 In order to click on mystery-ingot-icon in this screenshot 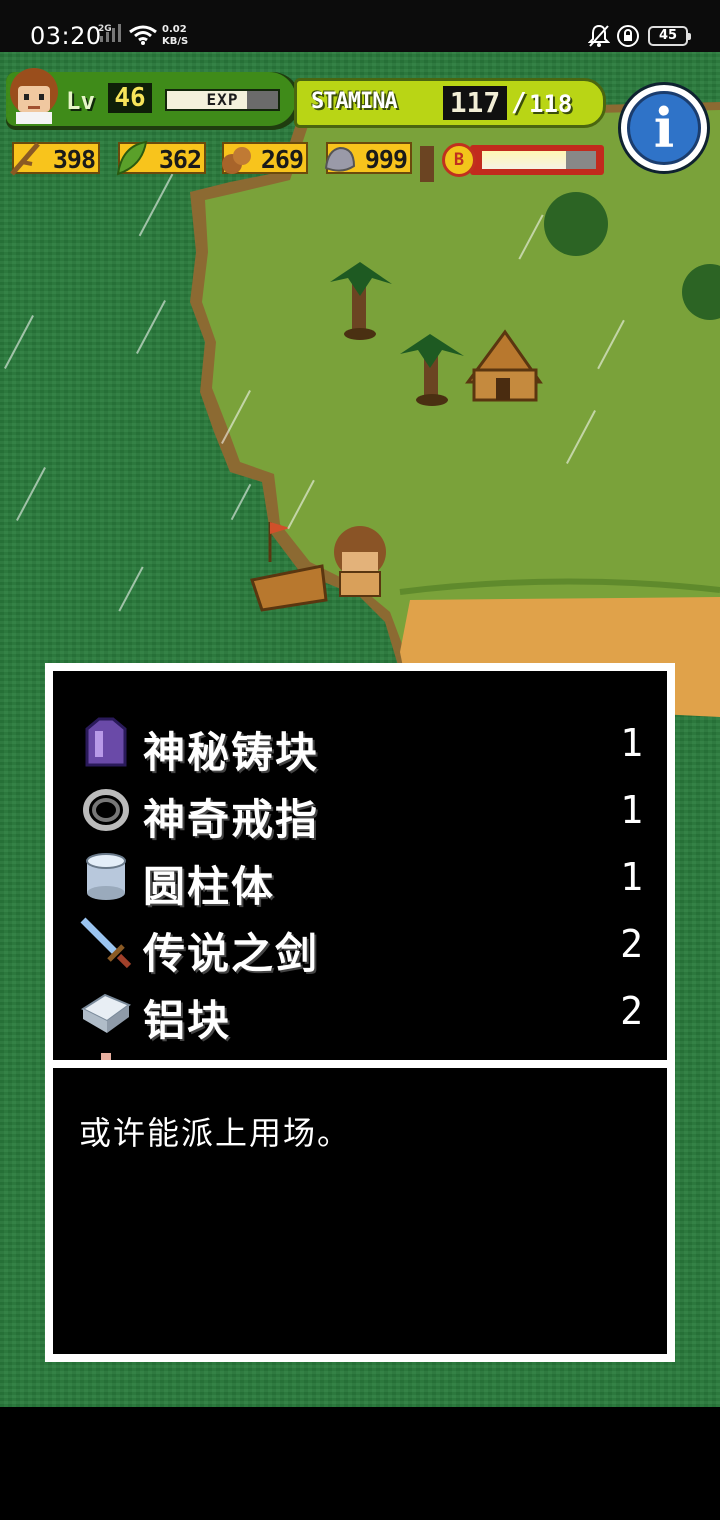, I will do `click(106, 742)`.